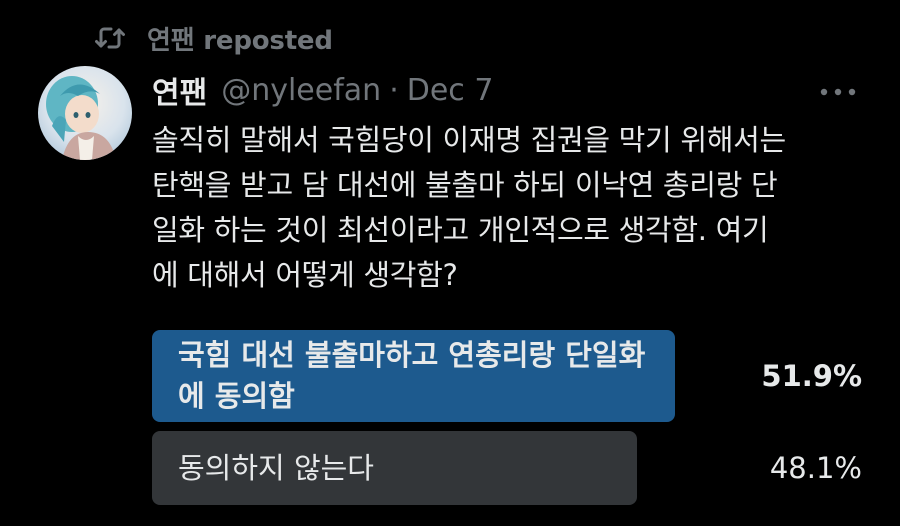  What do you see at coordinates (110, 38) in the screenshot?
I see `repost-icon` at bounding box center [110, 38].